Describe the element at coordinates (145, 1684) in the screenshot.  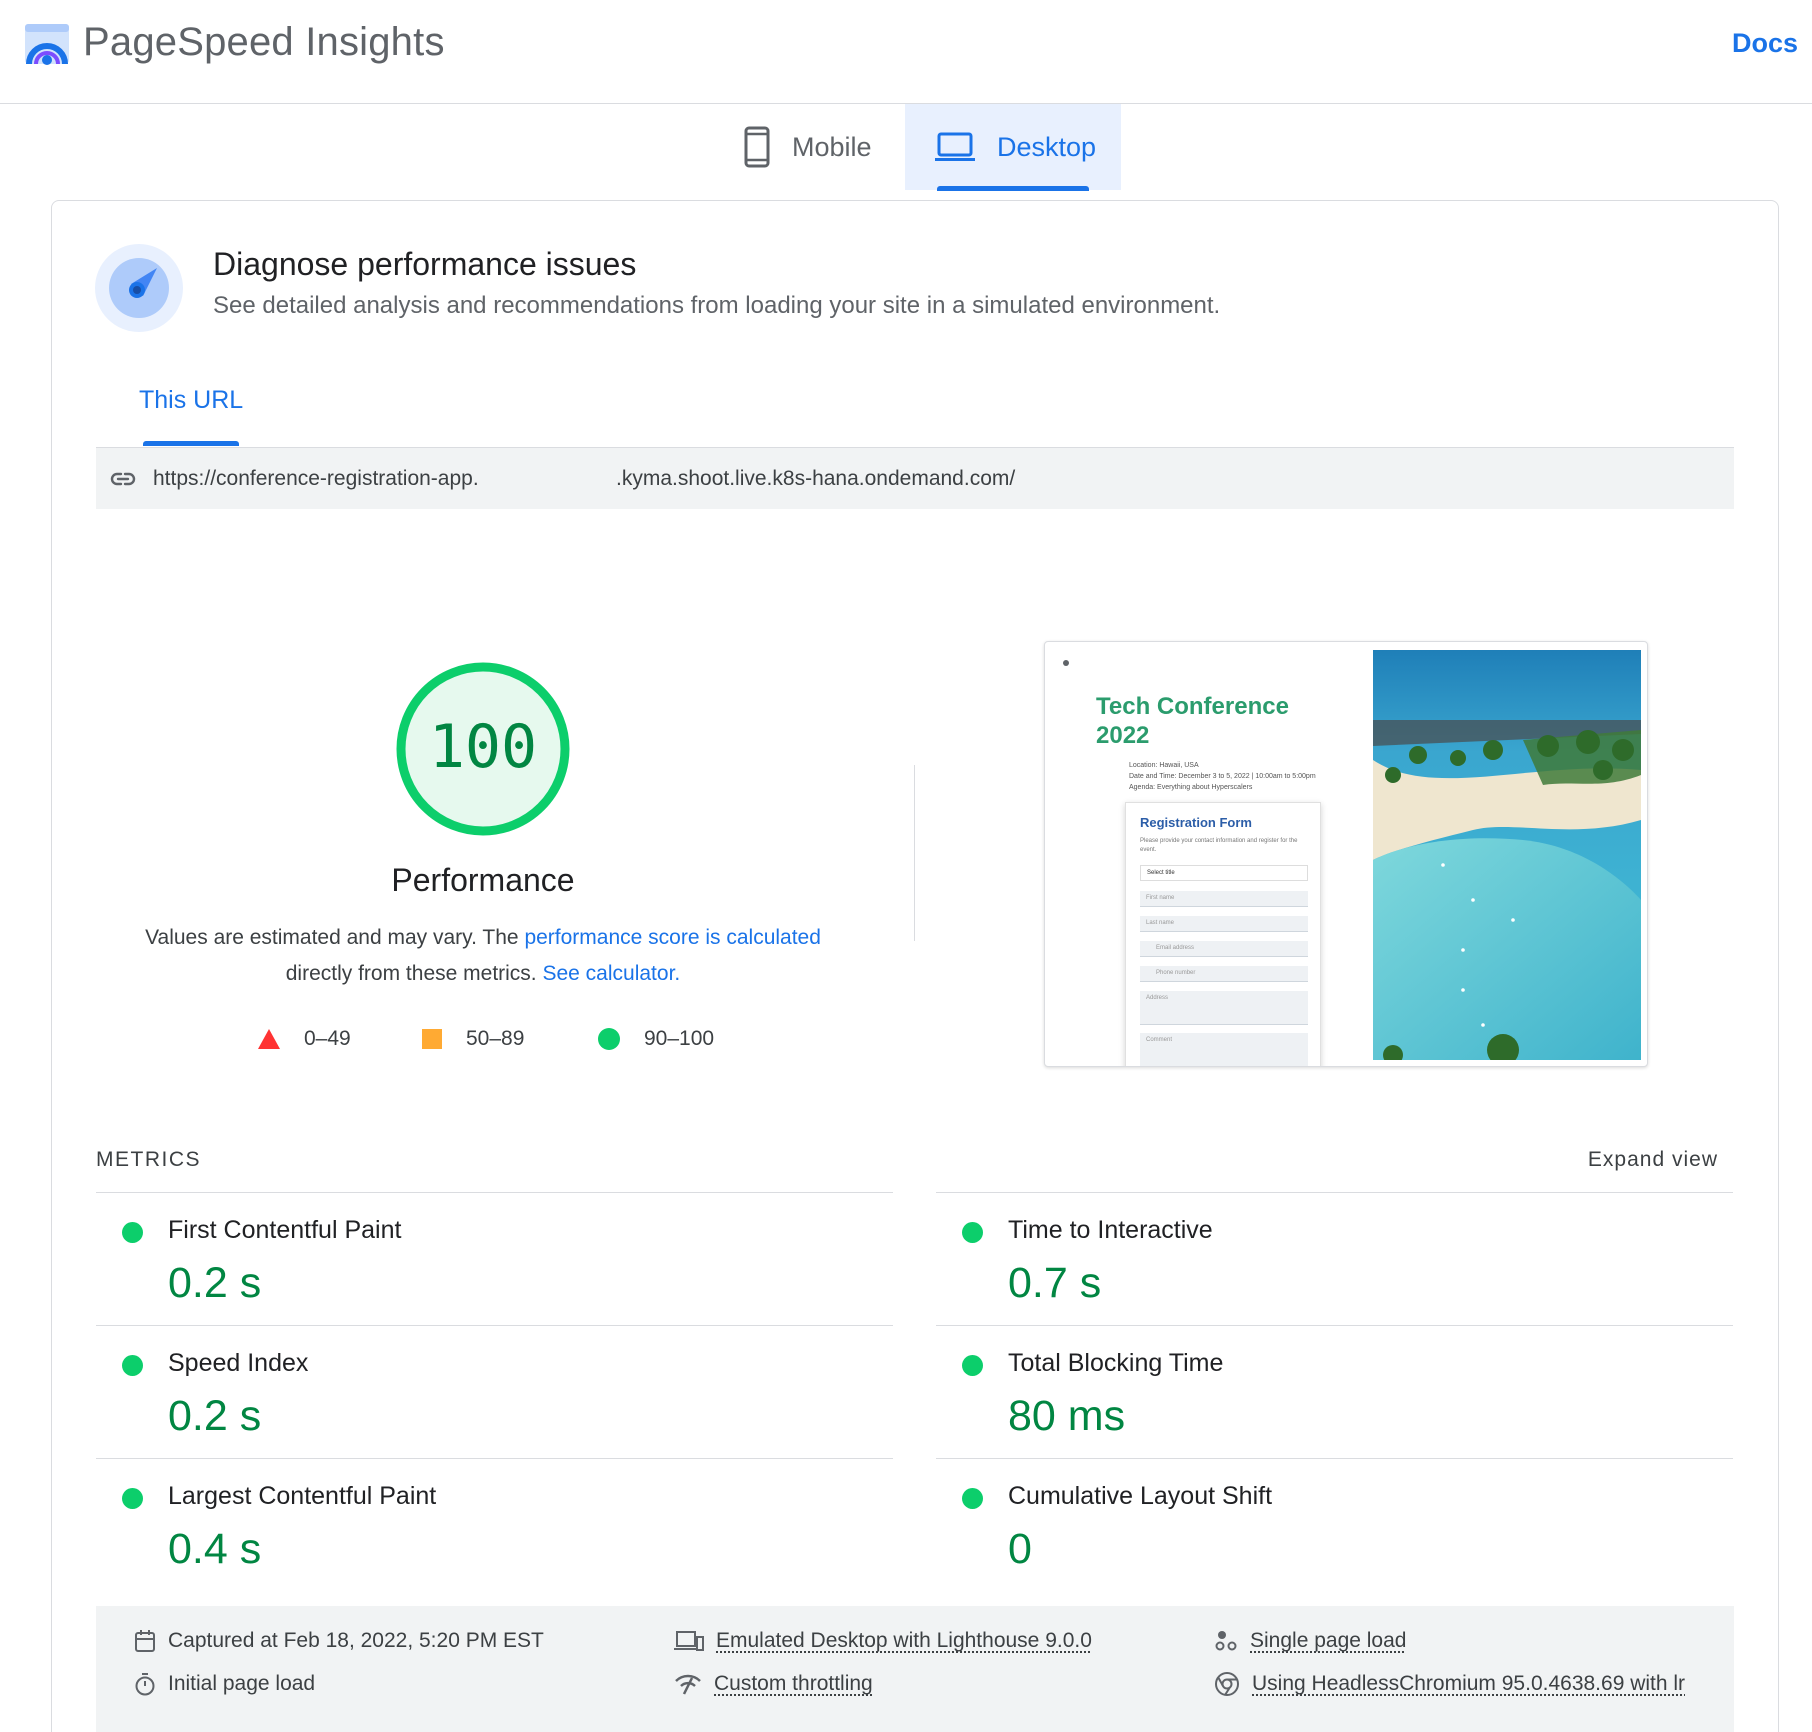
I see `stopwatch-icon` at that location.